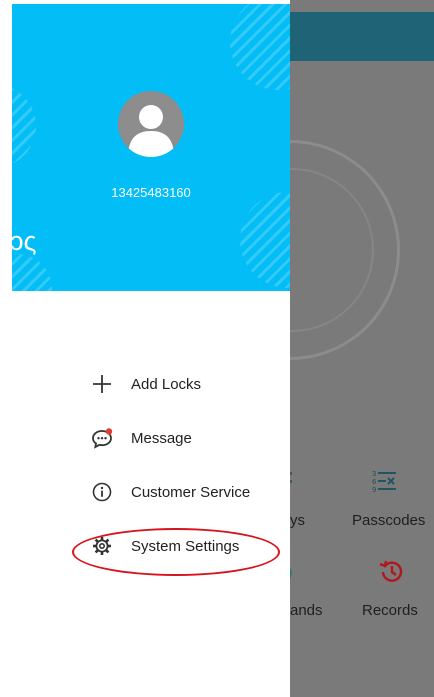  Describe the element at coordinates (374, 482) in the screenshot. I see `svg-text: 6` at that location.